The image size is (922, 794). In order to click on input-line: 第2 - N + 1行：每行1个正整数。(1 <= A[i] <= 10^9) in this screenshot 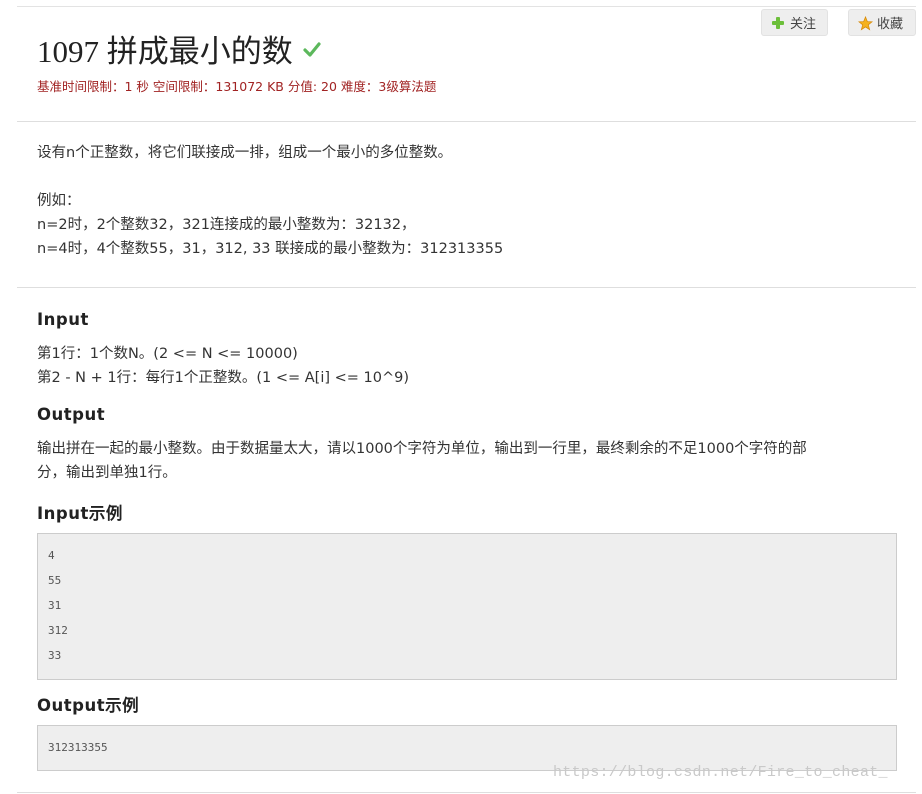, I will do `click(223, 378)`.